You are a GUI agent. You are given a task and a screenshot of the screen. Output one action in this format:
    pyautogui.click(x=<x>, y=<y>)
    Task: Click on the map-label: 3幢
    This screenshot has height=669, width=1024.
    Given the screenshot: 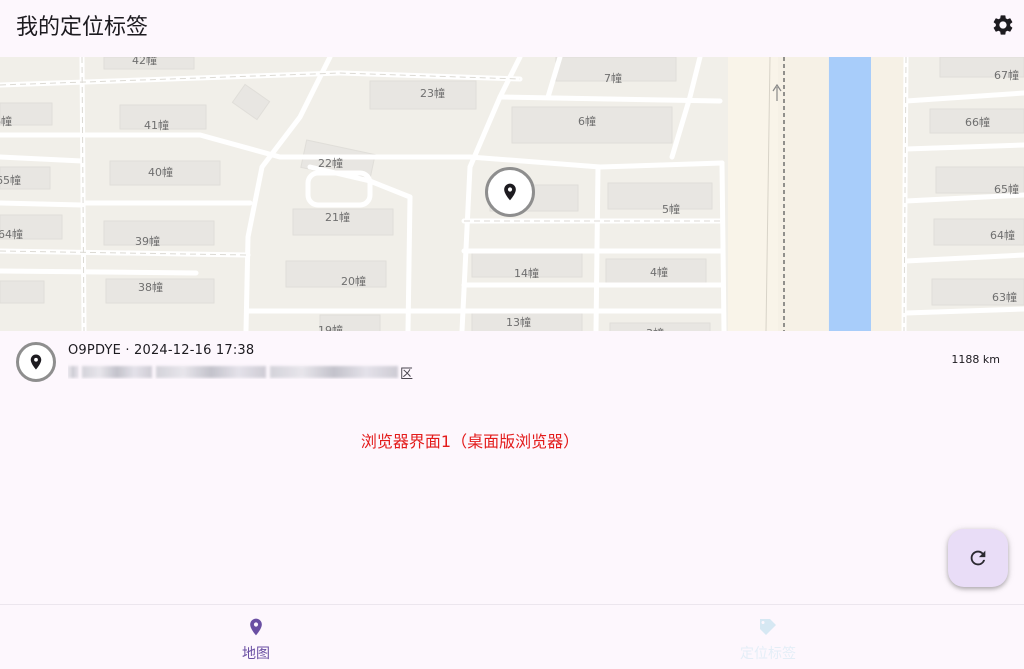 What is the action you would take?
    pyautogui.click(x=655, y=328)
    